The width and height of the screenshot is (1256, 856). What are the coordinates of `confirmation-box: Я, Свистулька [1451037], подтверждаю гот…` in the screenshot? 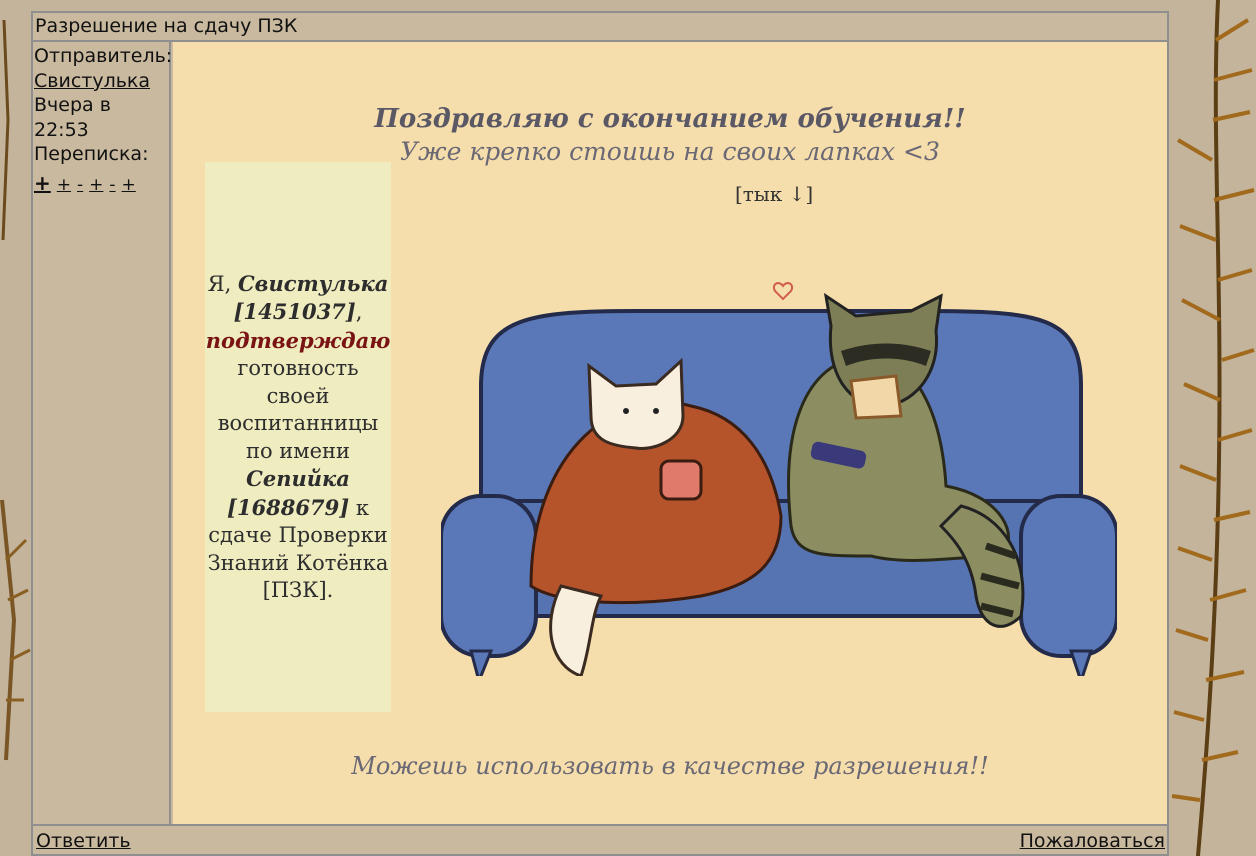 It's located at (298, 437).